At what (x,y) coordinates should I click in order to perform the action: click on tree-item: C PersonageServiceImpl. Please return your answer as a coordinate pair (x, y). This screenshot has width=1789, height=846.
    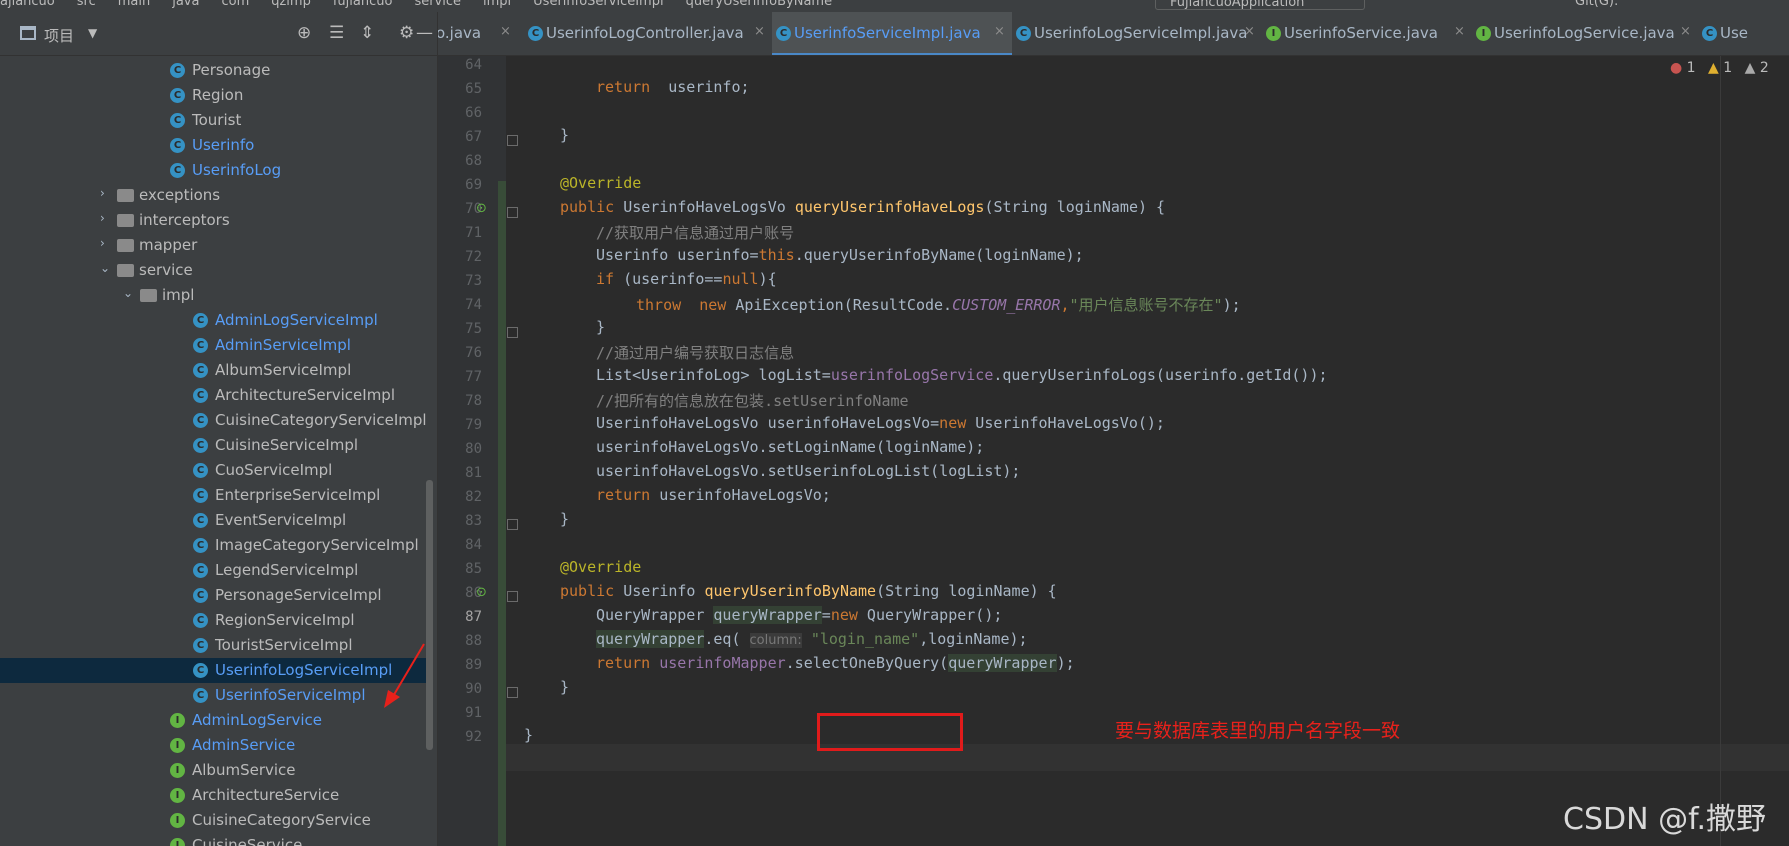
    Looking at the image, I should click on (213, 595).